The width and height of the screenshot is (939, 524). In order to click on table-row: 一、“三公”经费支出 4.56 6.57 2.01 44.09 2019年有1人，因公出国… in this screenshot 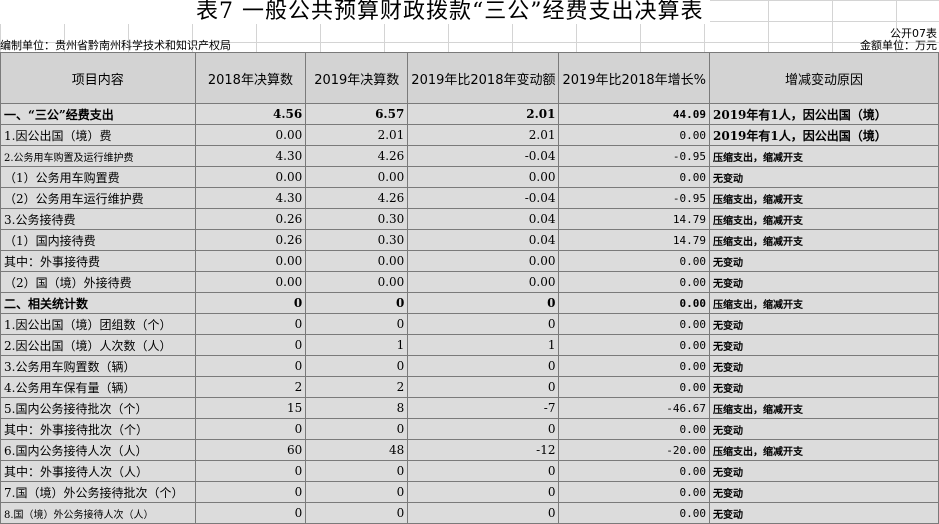, I will do `click(469, 114)`.